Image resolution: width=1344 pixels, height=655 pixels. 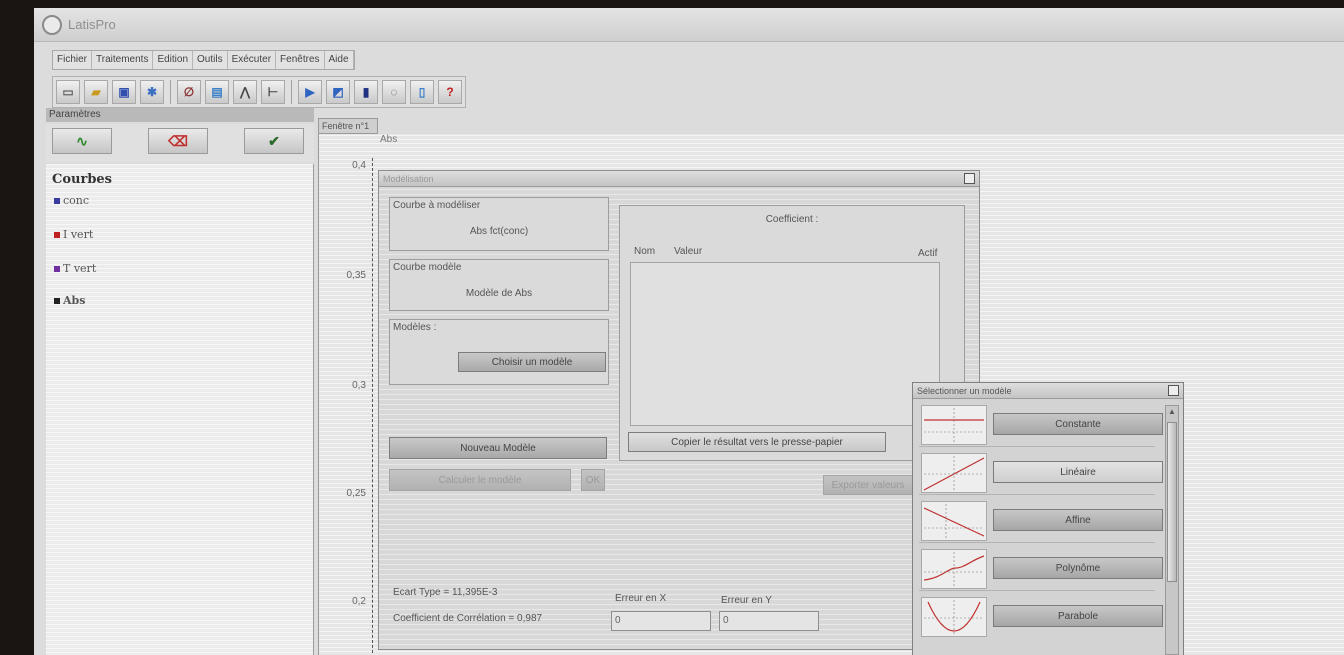 What do you see at coordinates (180, 409) in the screenshot?
I see `courbes-panel: Courbes conc I vert T vert Abs` at bounding box center [180, 409].